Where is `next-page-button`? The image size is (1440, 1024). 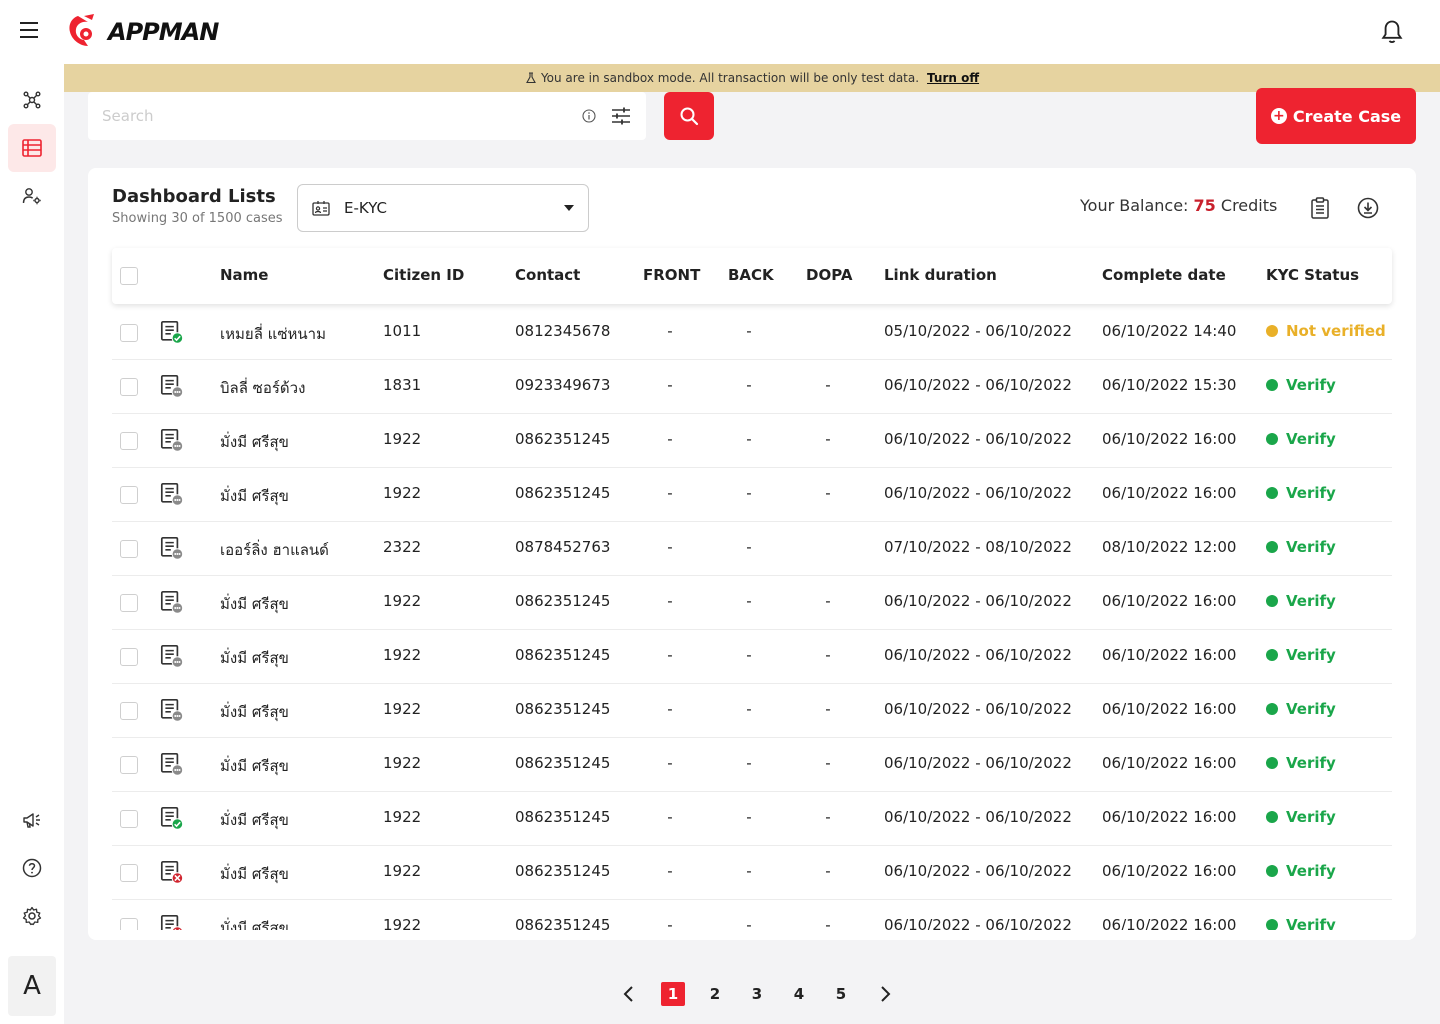
next-page-button is located at coordinates (886, 994).